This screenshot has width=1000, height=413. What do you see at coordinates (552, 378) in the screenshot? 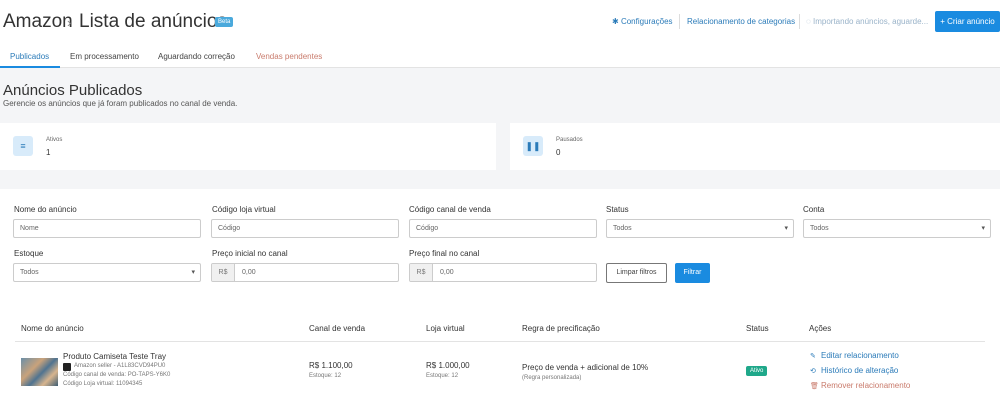
I see `pricing-rule-note: (Regra personalizada)` at bounding box center [552, 378].